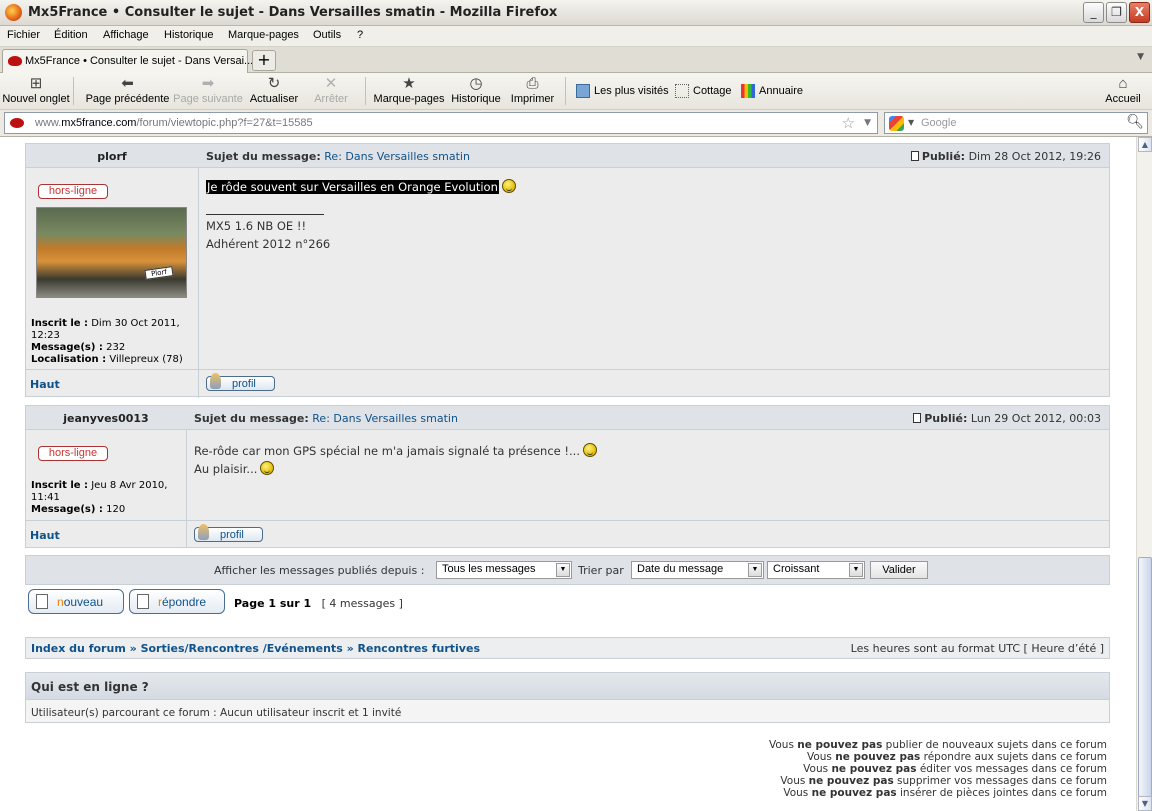 Image resolution: width=1152 pixels, height=811 pixels. Describe the element at coordinates (360, 35) in the screenshot. I see `menu-help: ?` at that location.